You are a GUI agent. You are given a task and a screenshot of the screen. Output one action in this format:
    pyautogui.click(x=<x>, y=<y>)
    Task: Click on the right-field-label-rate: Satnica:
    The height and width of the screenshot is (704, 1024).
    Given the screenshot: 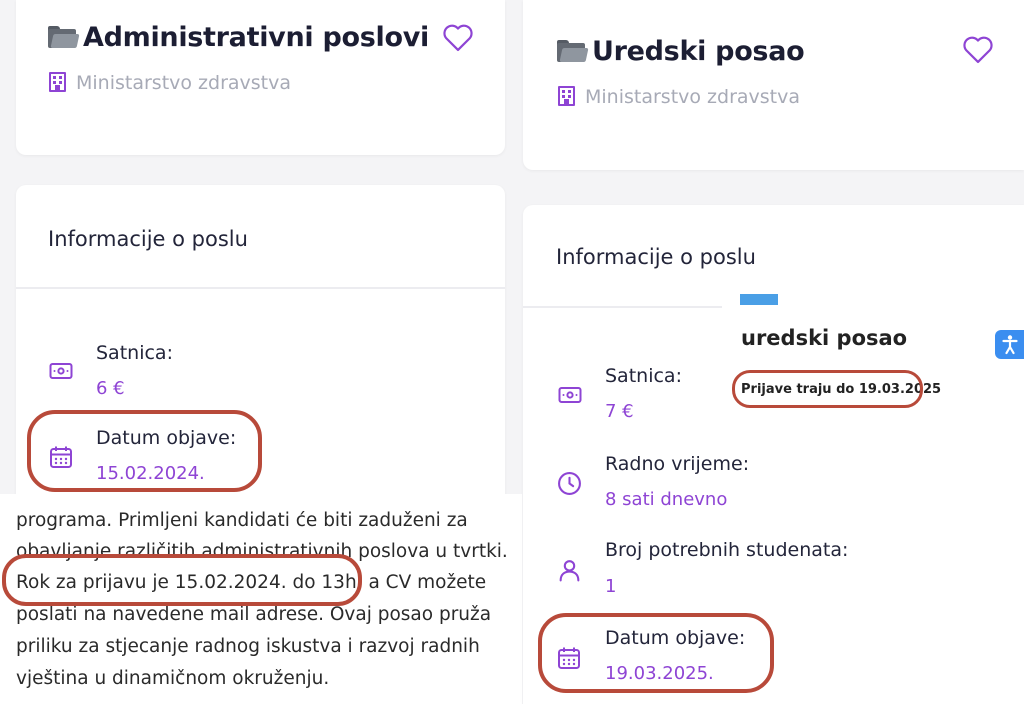 What is the action you would take?
    pyautogui.click(x=643, y=376)
    